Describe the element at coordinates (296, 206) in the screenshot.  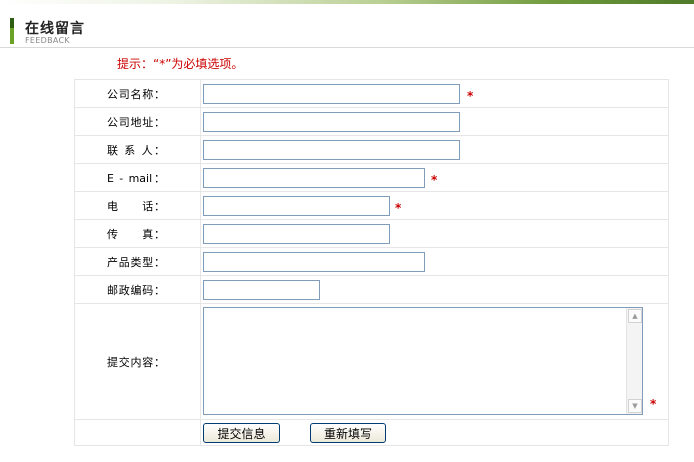
I see `phone-input` at that location.